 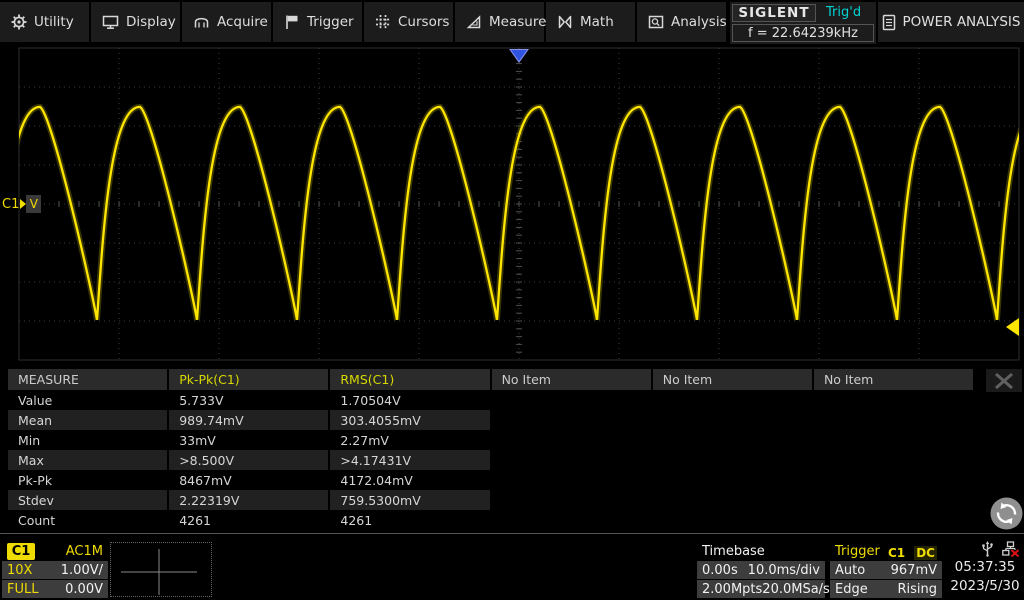 I want to click on siglent-logo: SIGLENT, so click(x=774, y=12).